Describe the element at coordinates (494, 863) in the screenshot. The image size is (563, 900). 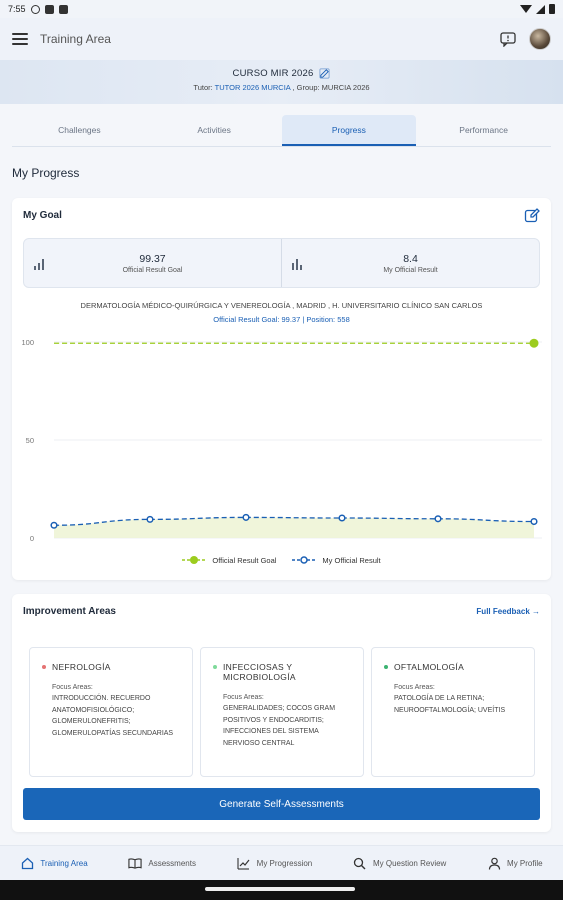
I see `person-icon` at that location.